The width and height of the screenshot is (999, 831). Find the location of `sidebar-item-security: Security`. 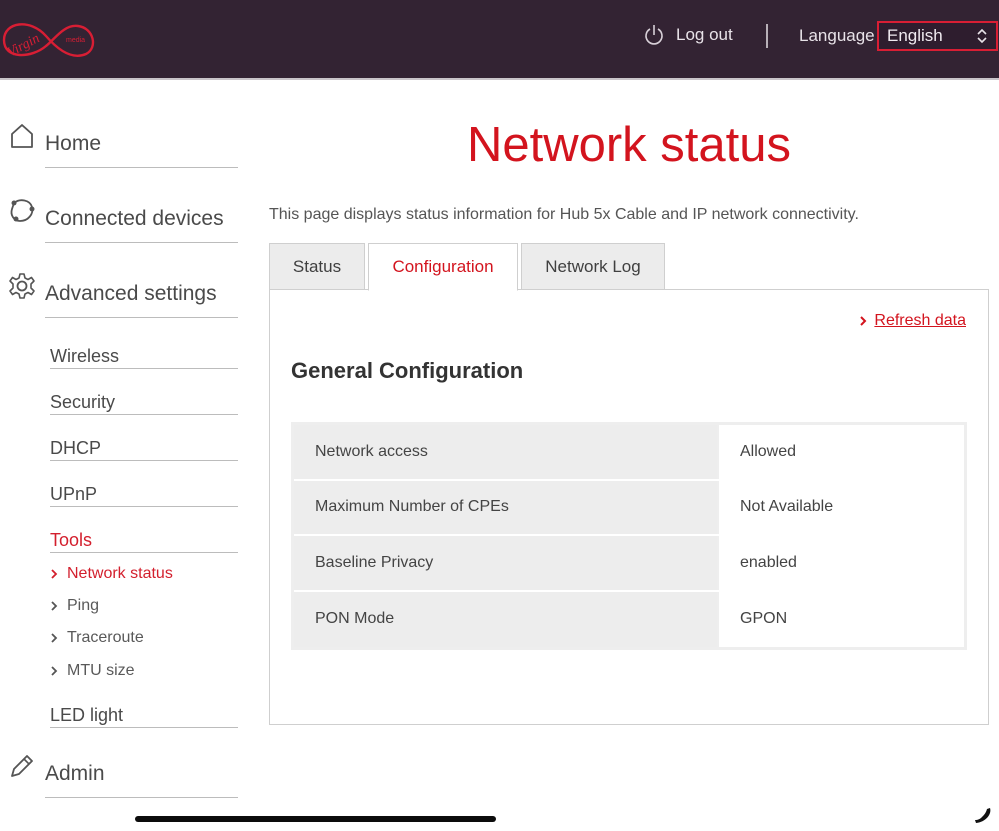

sidebar-item-security: Security is located at coordinates (144, 404).